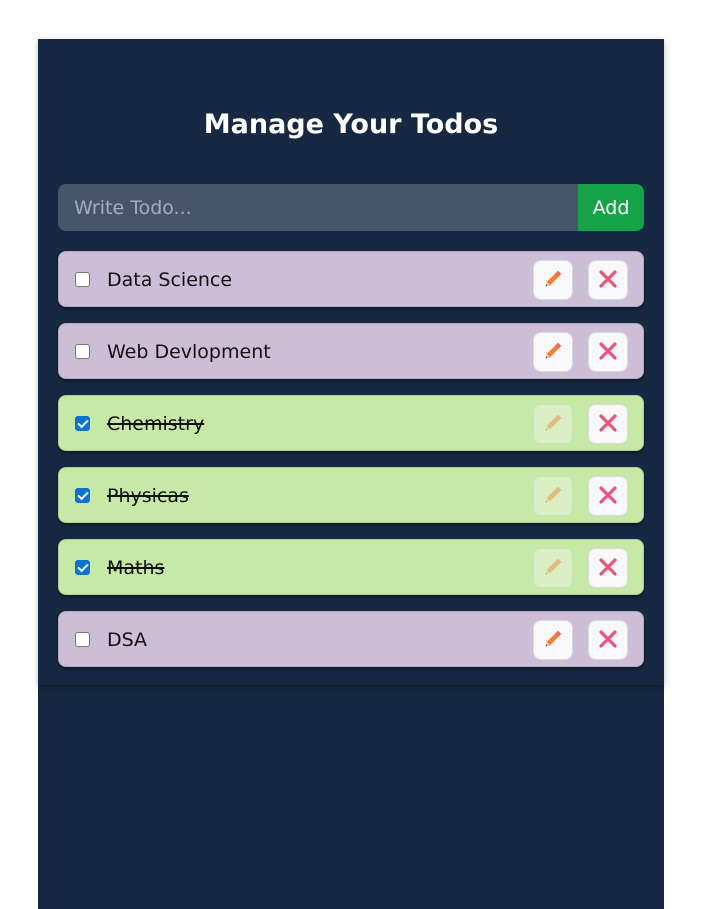  I want to click on todo-item: Data Science, so click(351, 279).